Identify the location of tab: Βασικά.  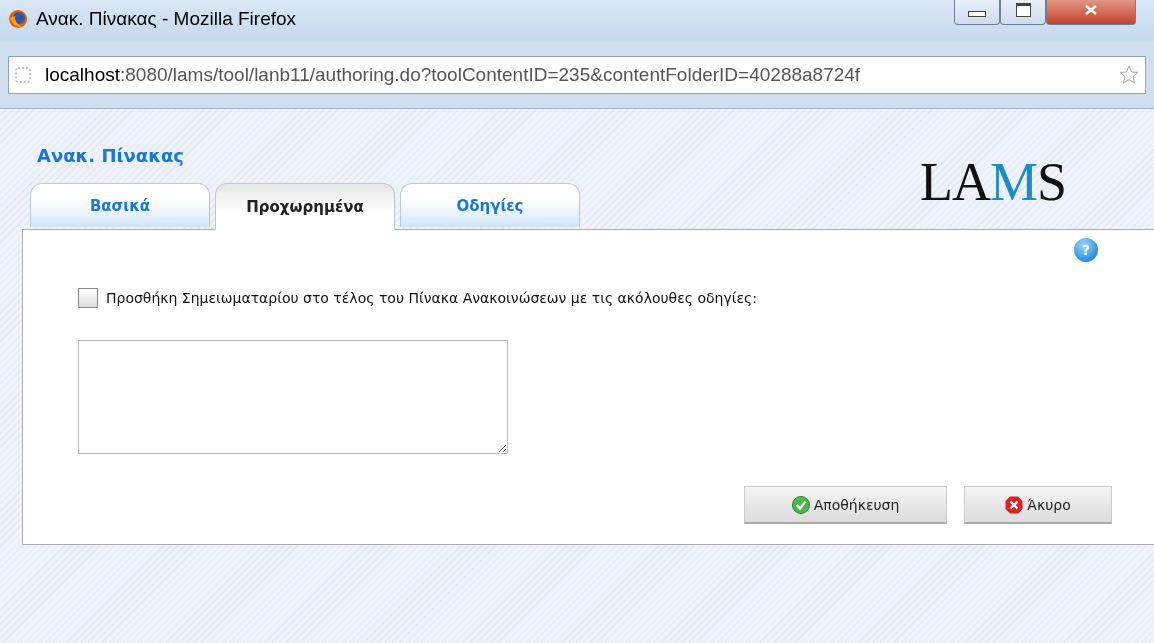
(120, 205).